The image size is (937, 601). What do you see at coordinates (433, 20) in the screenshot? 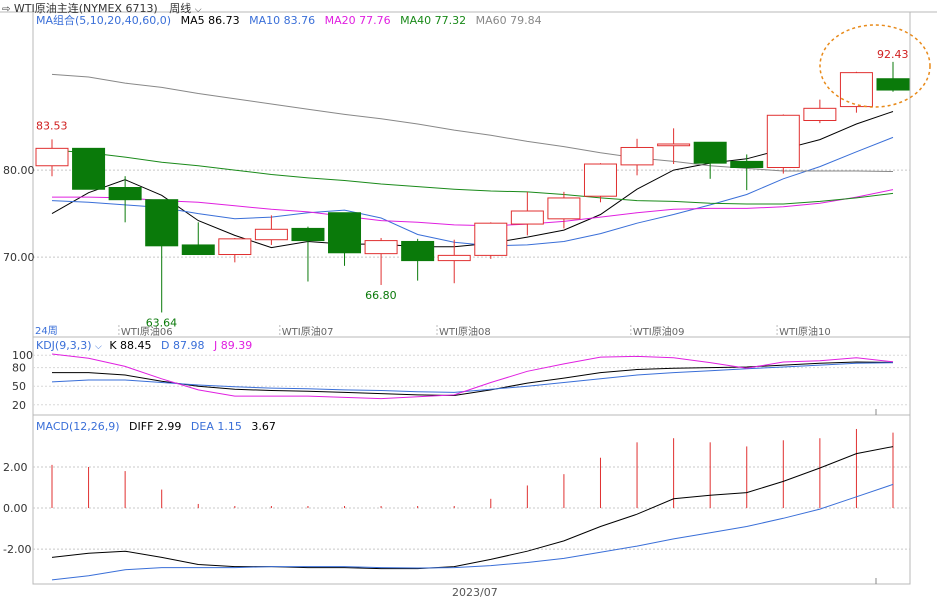
I see `ma40-value: MA40 77.32` at bounding box center [433, 20].